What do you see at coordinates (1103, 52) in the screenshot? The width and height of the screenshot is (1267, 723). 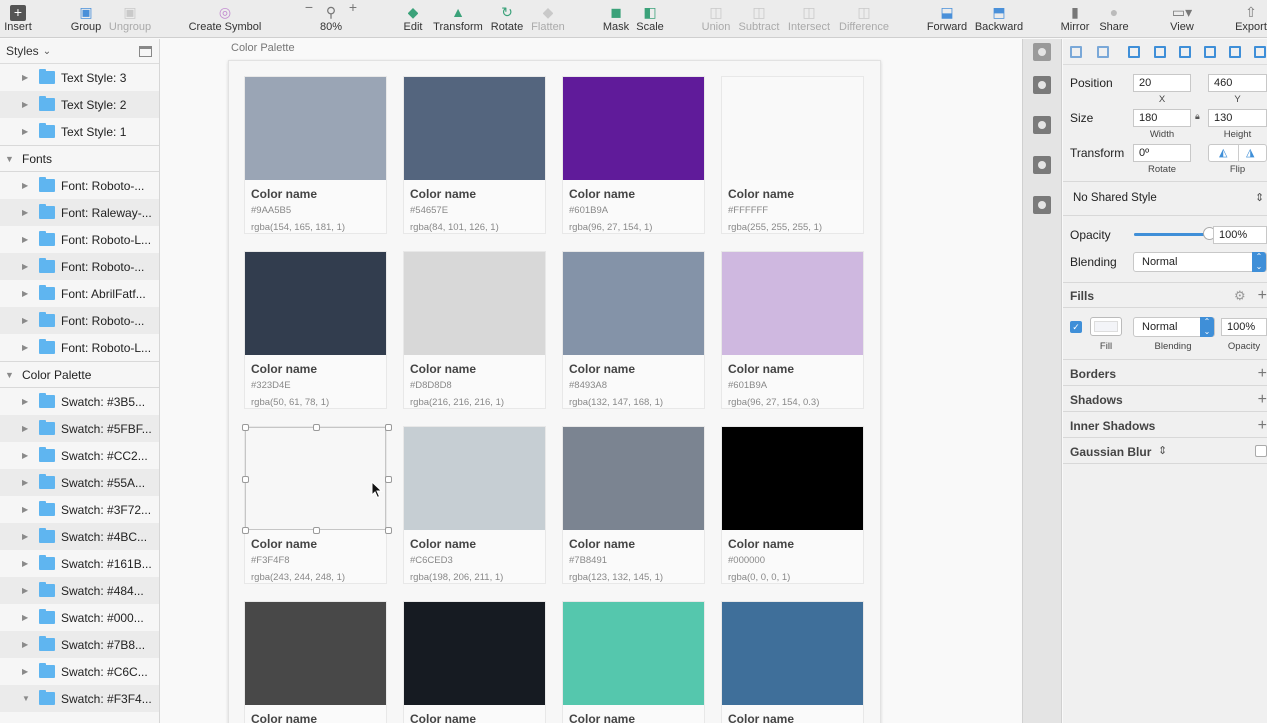 I see `distribute-vertical-icon` at bounding box center [1103, 52].